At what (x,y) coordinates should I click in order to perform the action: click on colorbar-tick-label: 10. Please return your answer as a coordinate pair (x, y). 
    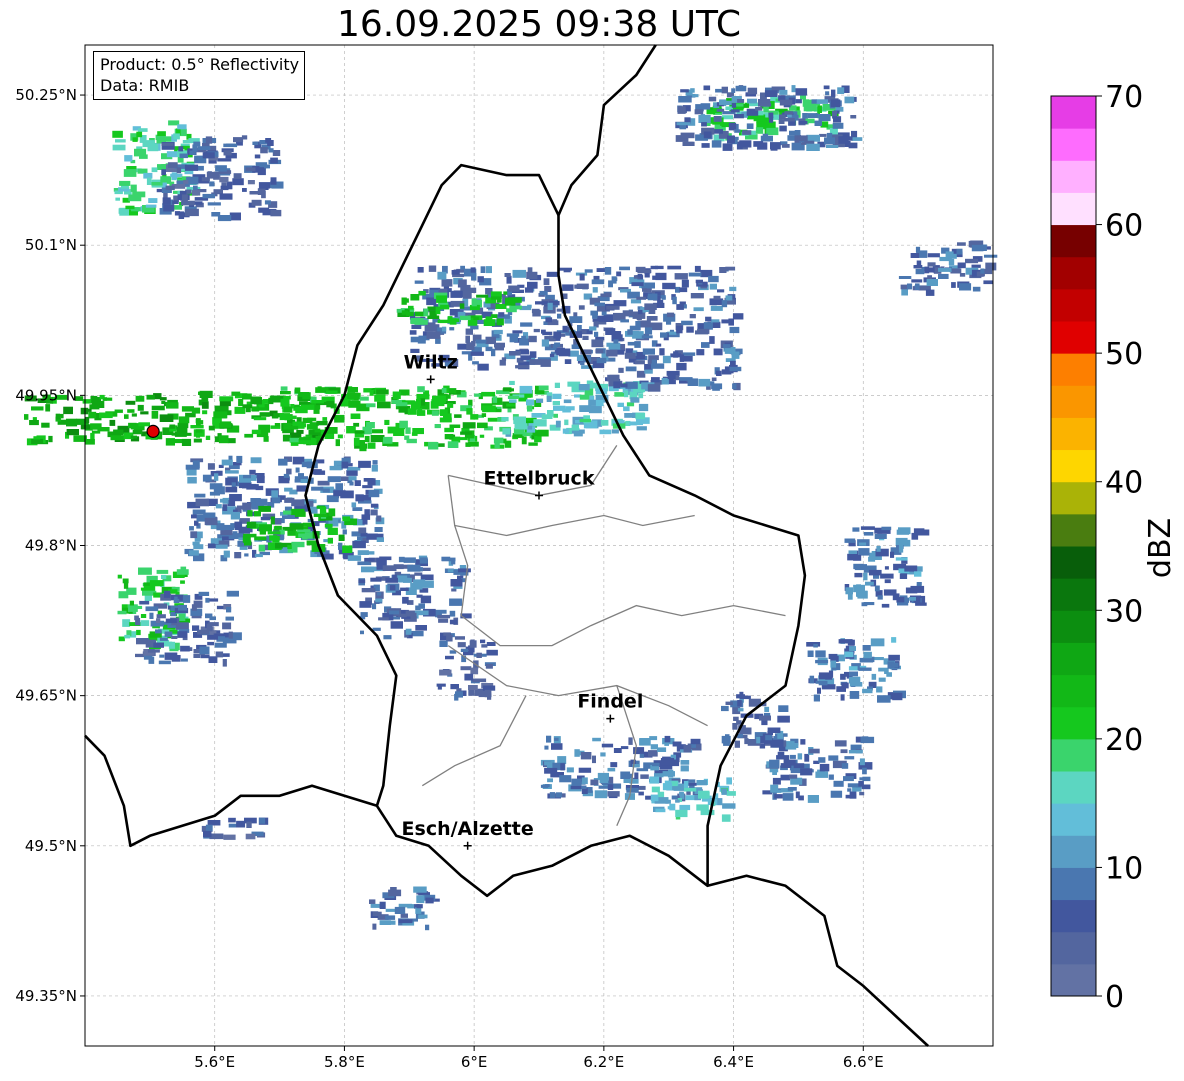
    Looking at the image, I should click on (1124, 868).